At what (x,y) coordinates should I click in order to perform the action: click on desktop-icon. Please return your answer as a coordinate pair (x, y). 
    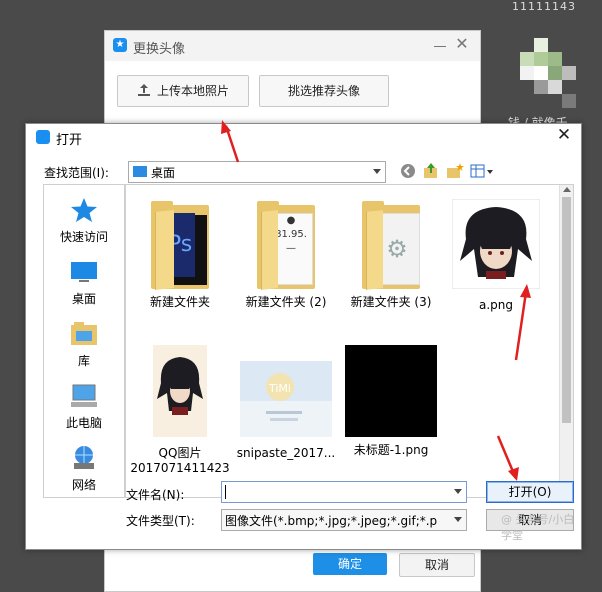
    Looking at the image, I should click on (84, 272).